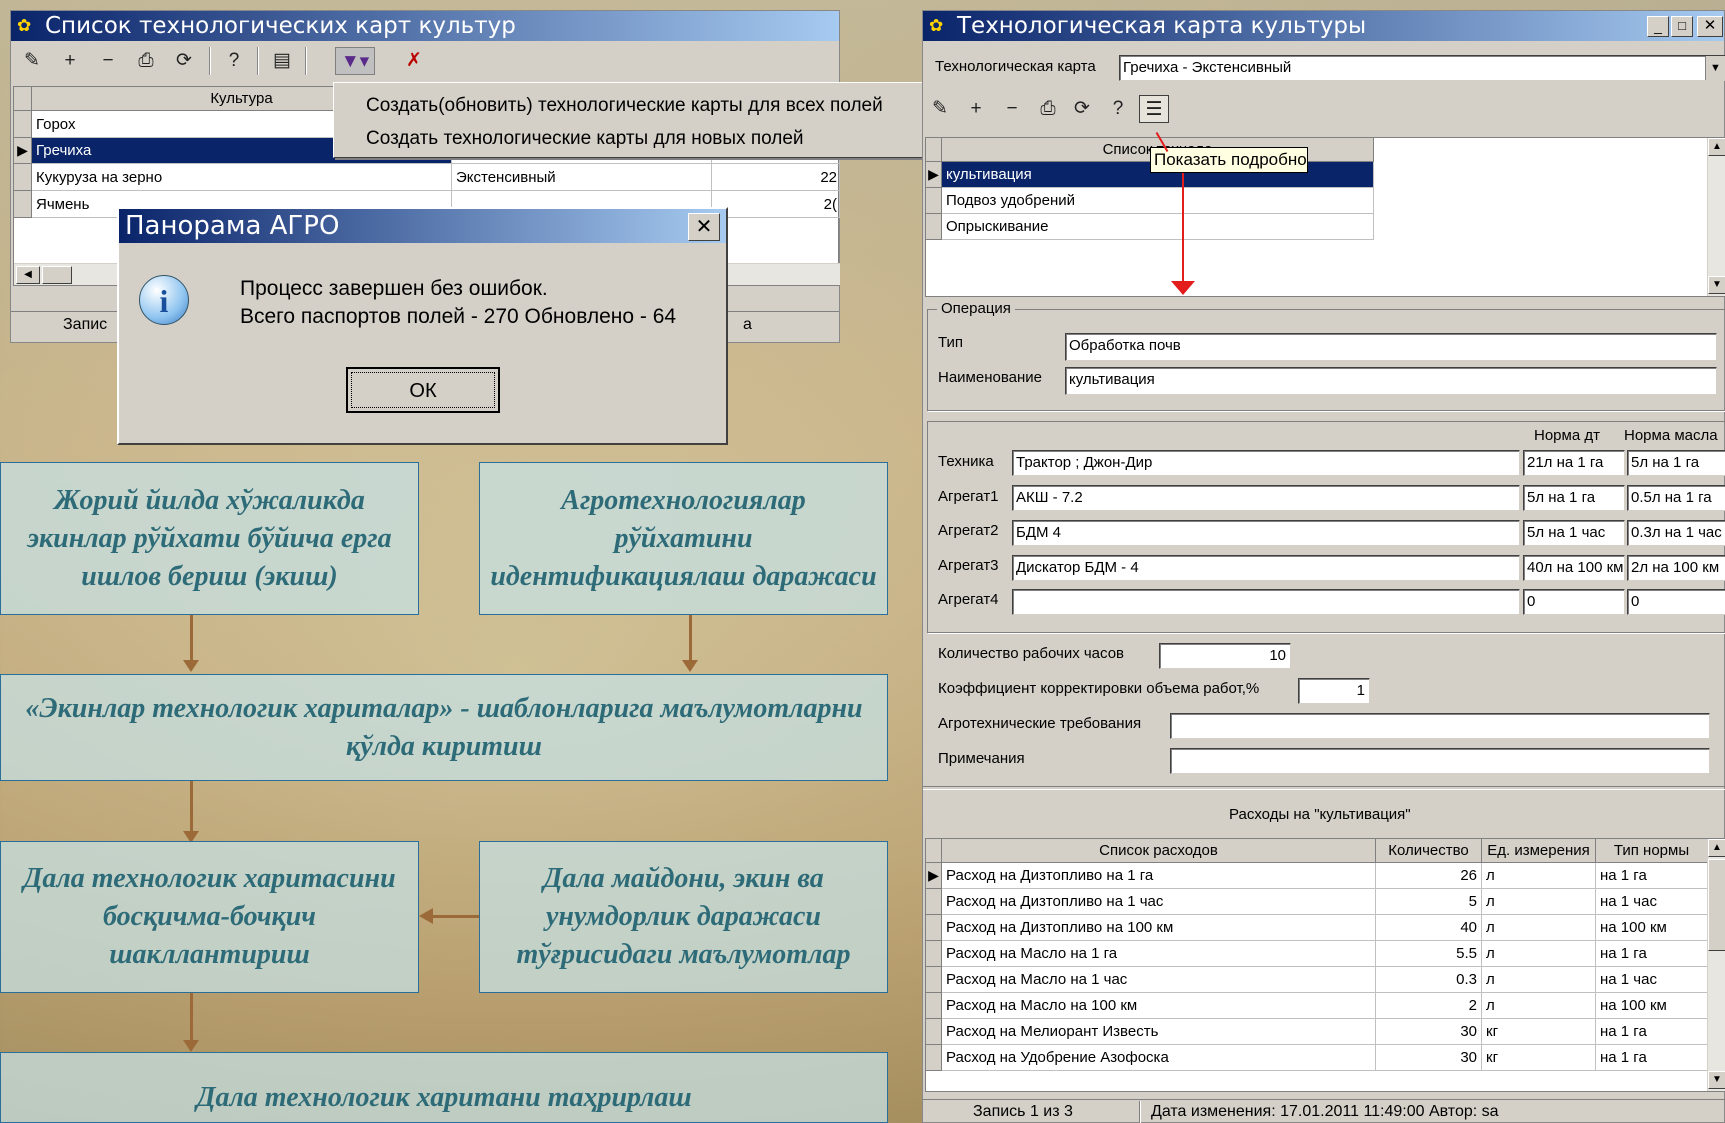 This screenshot has width=1725, height=1123. I want to click on equipment-aggregate4-field, so click(1266, 602).